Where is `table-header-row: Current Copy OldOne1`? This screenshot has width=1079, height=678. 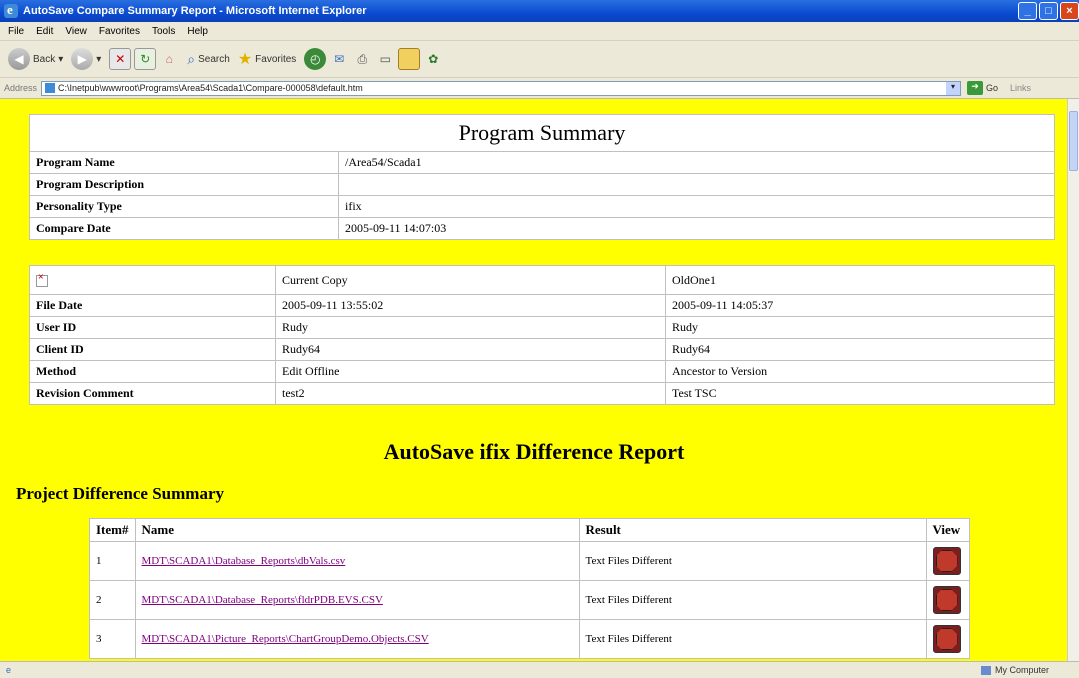 table-header-row: Current Copy OldOne1 is located at coordinates (542, 280).